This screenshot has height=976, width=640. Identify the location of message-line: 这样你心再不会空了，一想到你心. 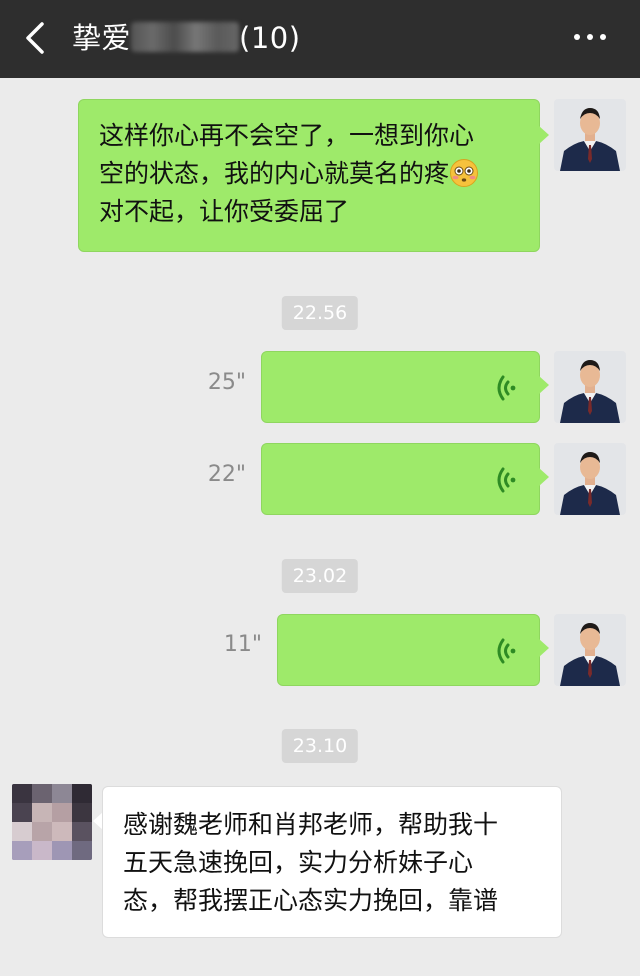
(287, 135).